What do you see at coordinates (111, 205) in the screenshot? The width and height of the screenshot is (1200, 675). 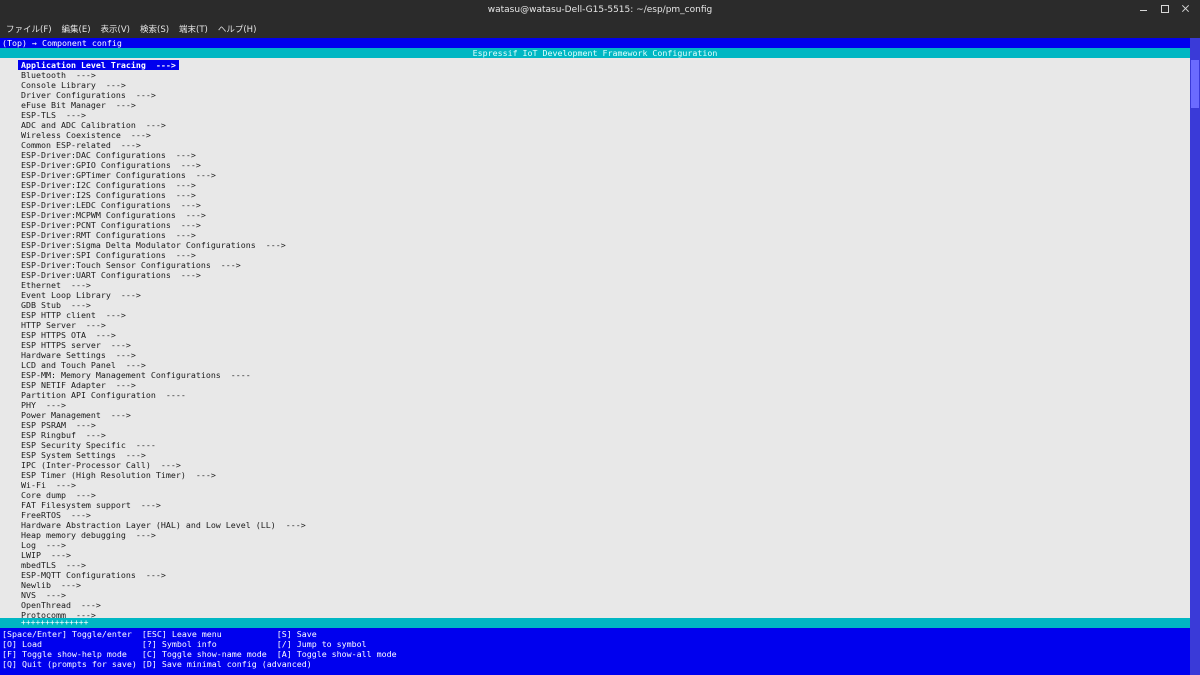 I see `menu-item: ESP-Driver:LEDC Configurations --->` at bounding box center [111, 205].